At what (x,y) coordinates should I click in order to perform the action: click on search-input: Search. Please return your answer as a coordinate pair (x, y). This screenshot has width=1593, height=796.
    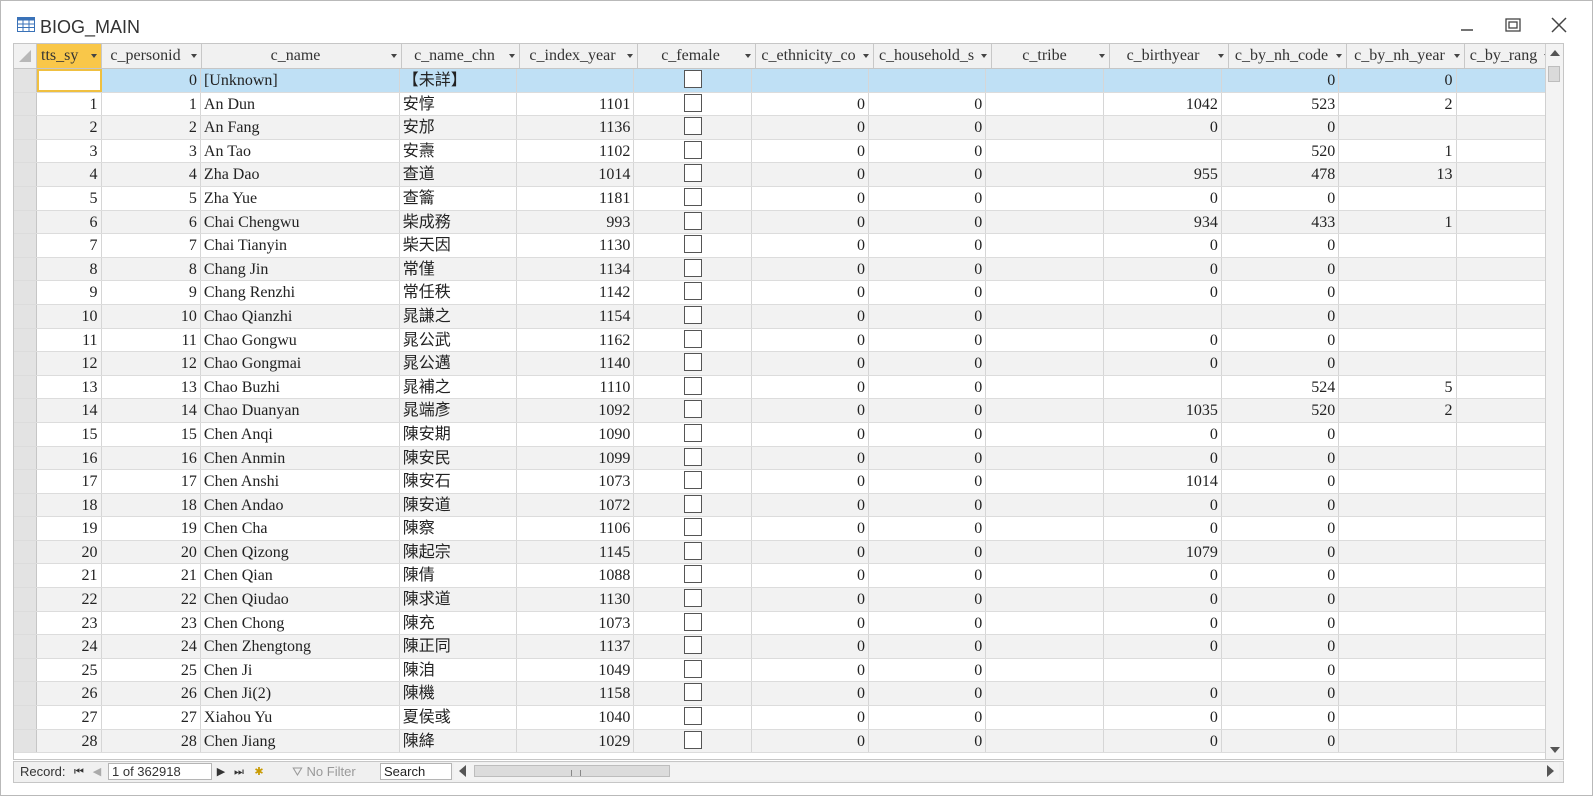
    Looking at the image, I should click on (416, 771).